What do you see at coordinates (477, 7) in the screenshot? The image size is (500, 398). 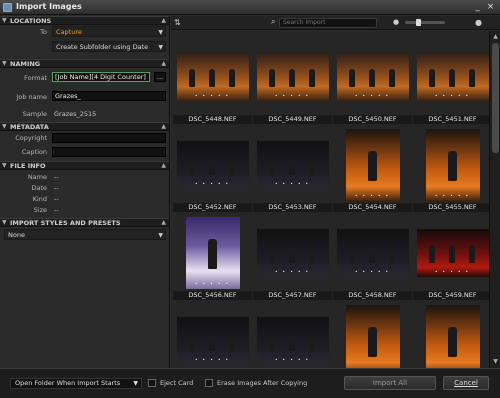 I see `minimize-button: _` at bounding box center [477, 7].